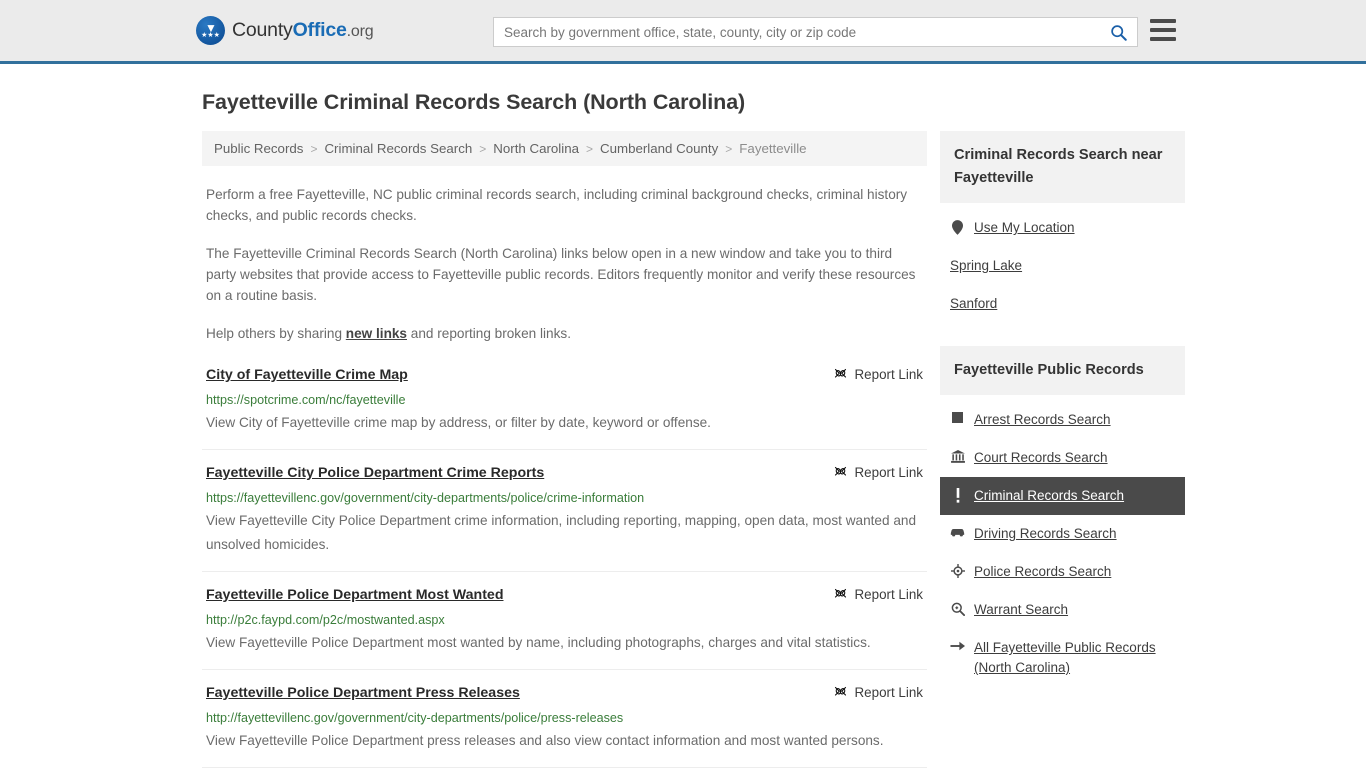  Describe the element at coordinates (1062, 304) in the screenshot. I see `sidebar-item-sanford: Sanford` at that location.